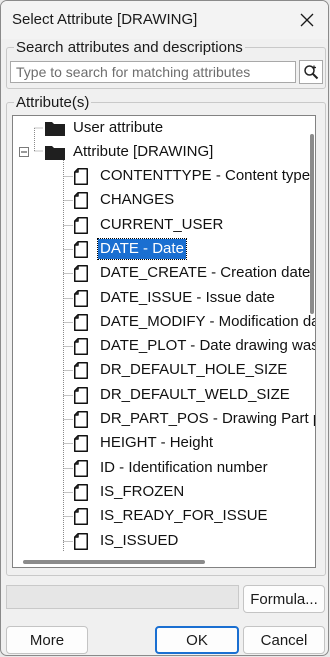 The image size is (330, 657). Describe the element at coordinates (197, 640) in the screenshot. I see `ok-button: OK` at that location.